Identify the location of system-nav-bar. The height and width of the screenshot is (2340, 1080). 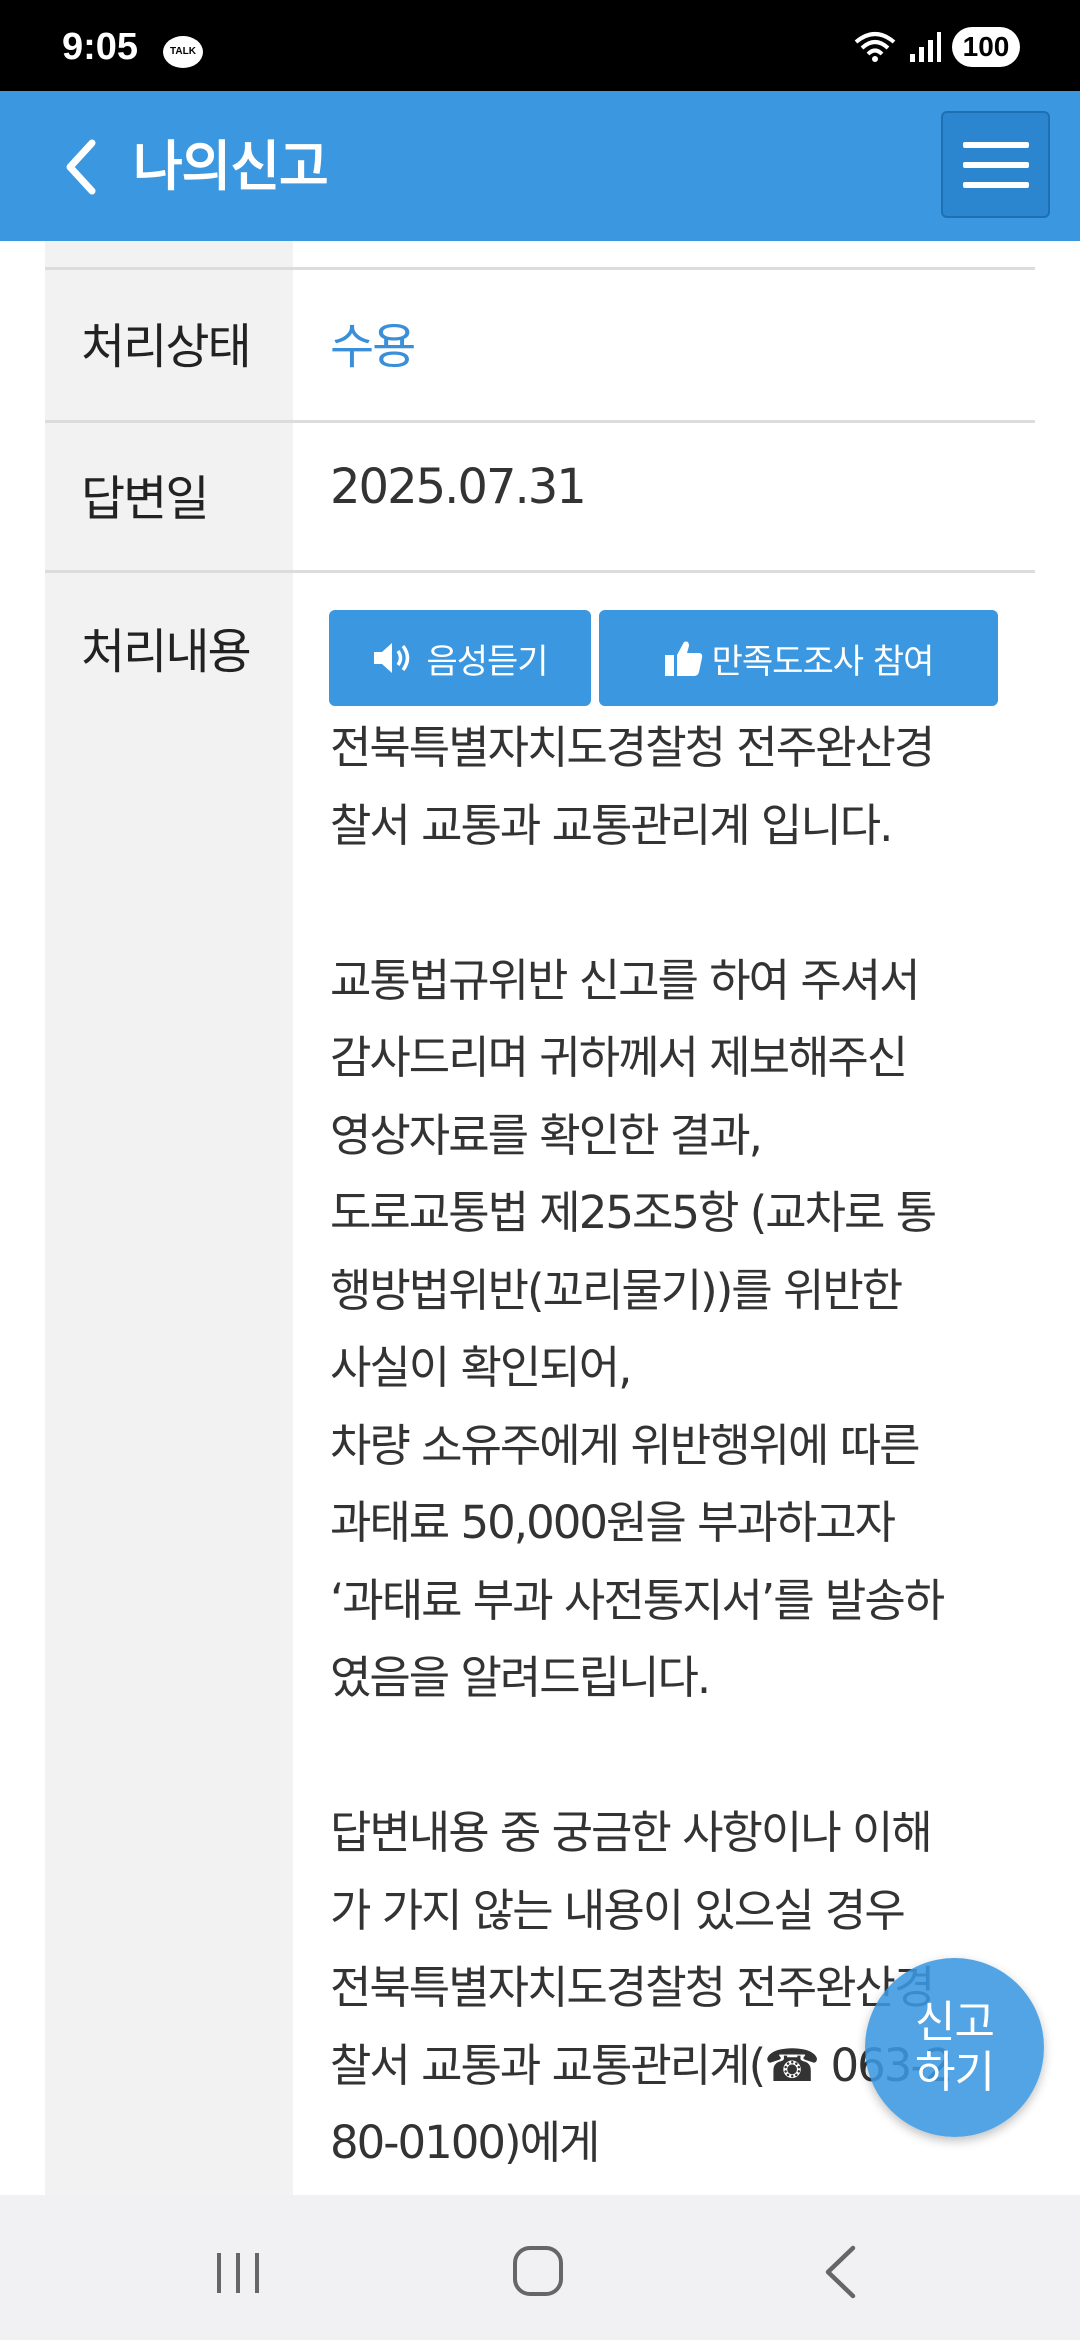
(540, 2267).